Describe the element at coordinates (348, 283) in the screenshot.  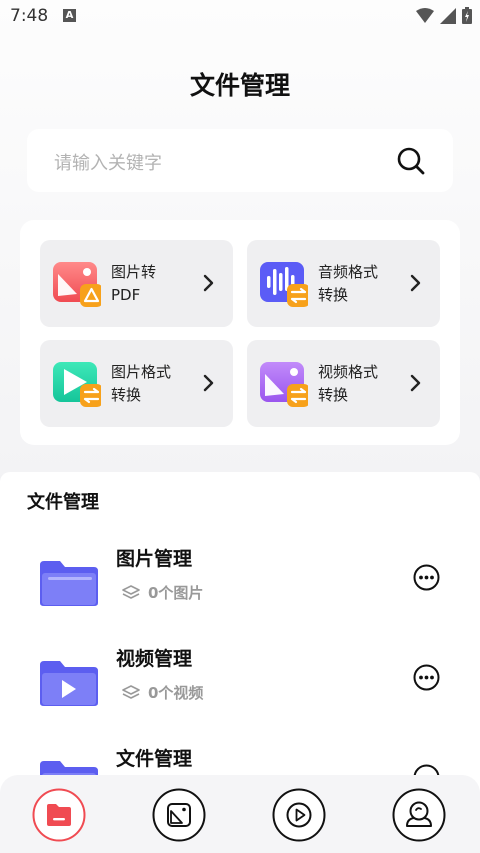
I see `tool-label: 音频格式 转换` at that location.